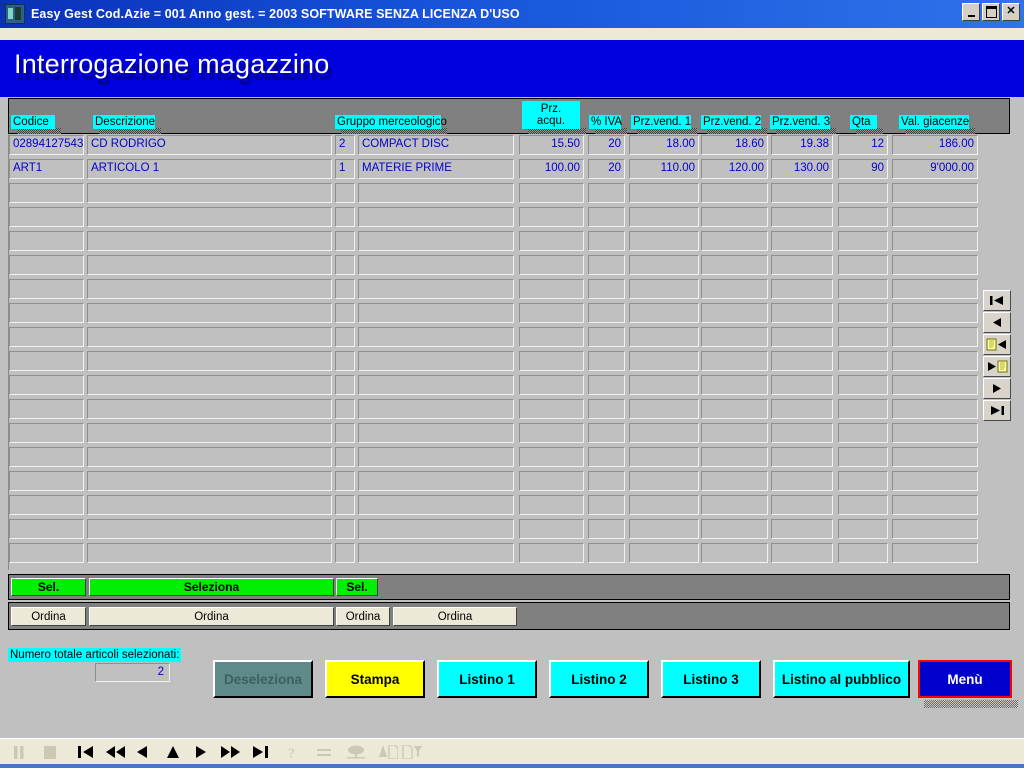 This screenshot has width=1024, height=768. I want to click on previous-record-button, so click(997, 322).